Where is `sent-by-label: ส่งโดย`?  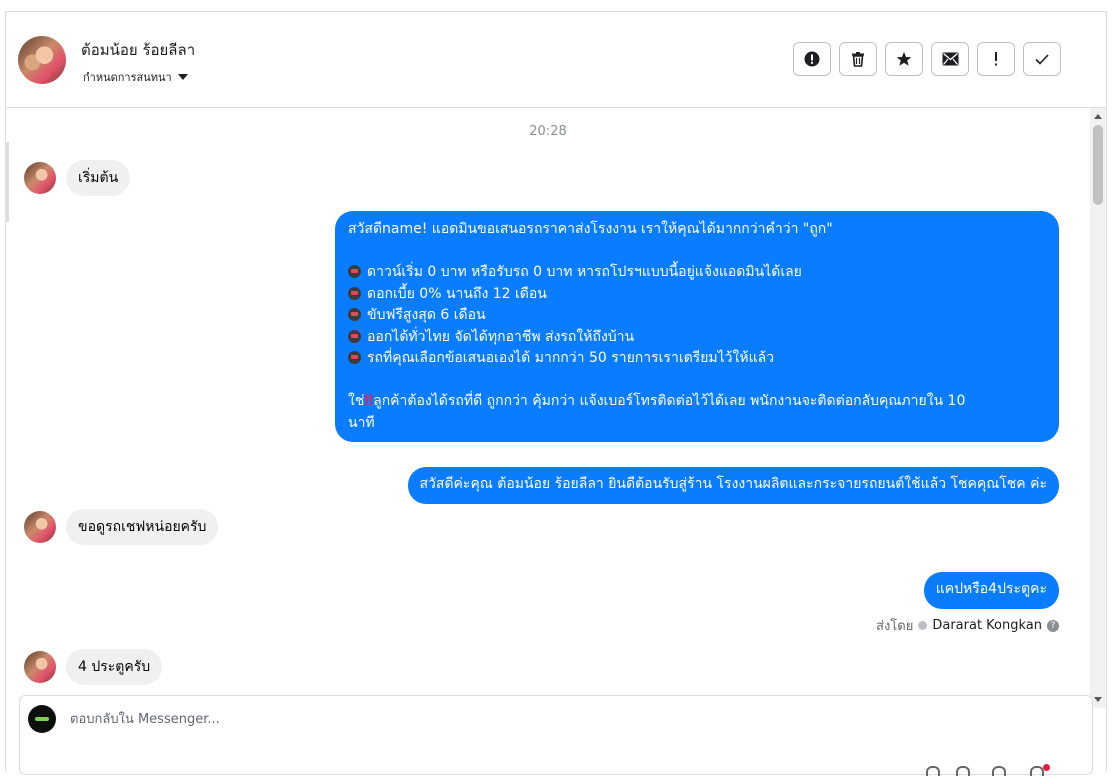
sent-by-label: ส่งโดย is located at coordinates (895, 626).